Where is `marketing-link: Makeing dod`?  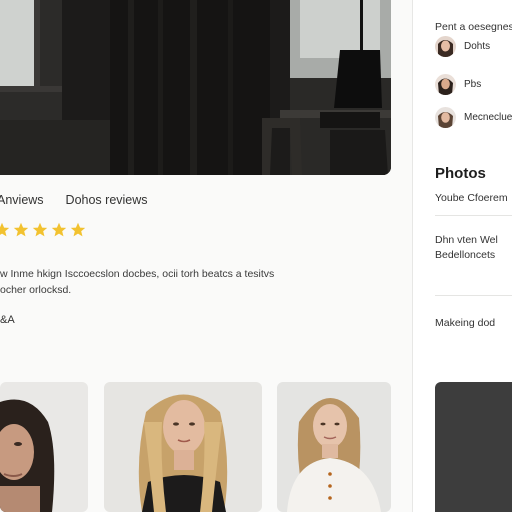
marketing-link: Makeing dod is located at coordinates (465, 323).